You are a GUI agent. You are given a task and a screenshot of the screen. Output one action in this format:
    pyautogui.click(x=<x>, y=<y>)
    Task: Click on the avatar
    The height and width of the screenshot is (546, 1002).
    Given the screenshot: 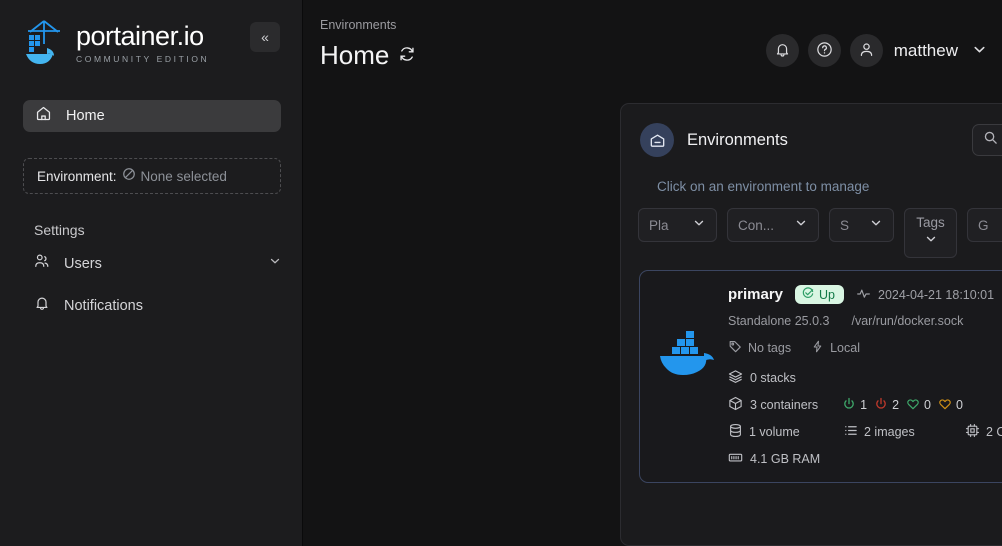 What is the action you would take?
    pyautogui.click(x=866, y=50)
    